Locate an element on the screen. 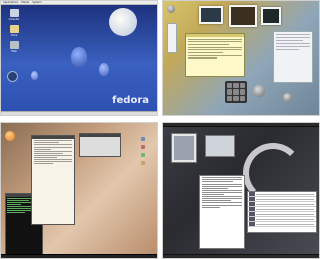 This screenshot has height=259, width=320. home-folder-icon is located at coordinates (14, 29).